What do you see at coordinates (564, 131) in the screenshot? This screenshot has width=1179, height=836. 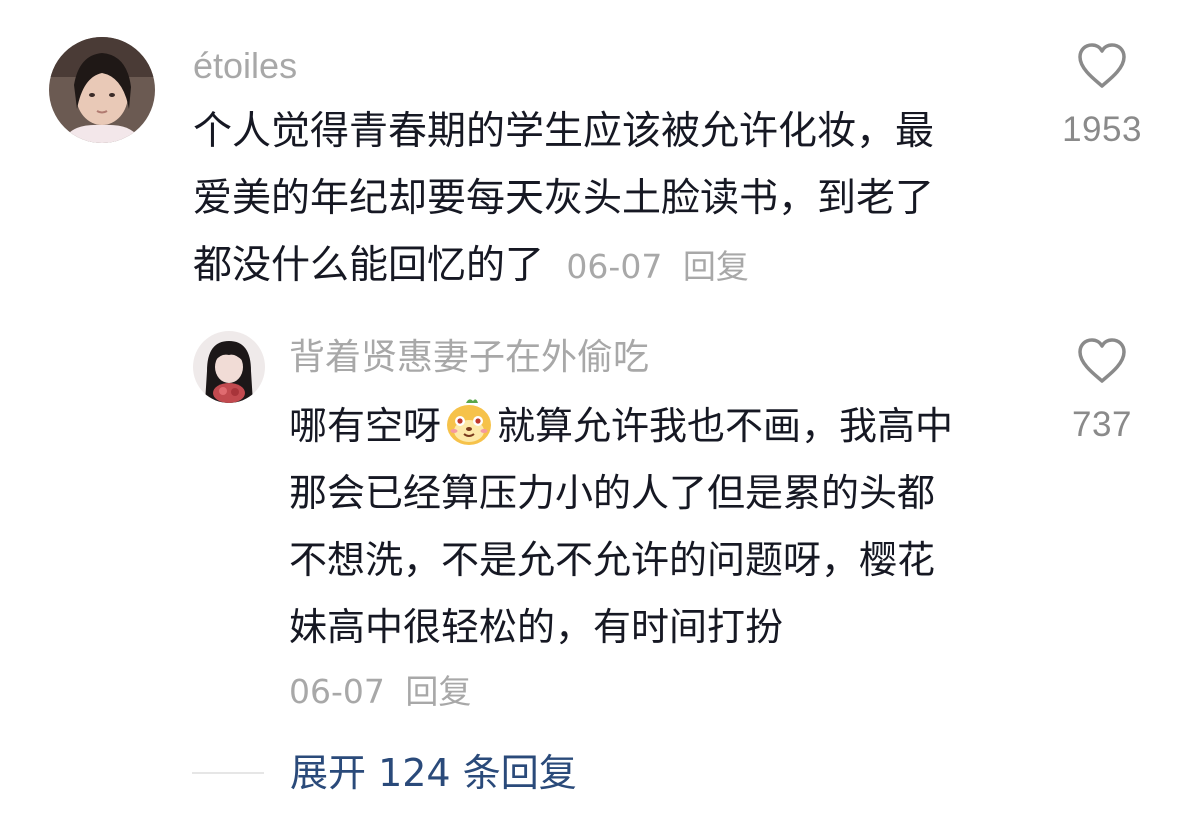 I see `comment-text-line: 个人觉得青春期的学生应该被允许化妆，最` at bounding box center [564, 131].